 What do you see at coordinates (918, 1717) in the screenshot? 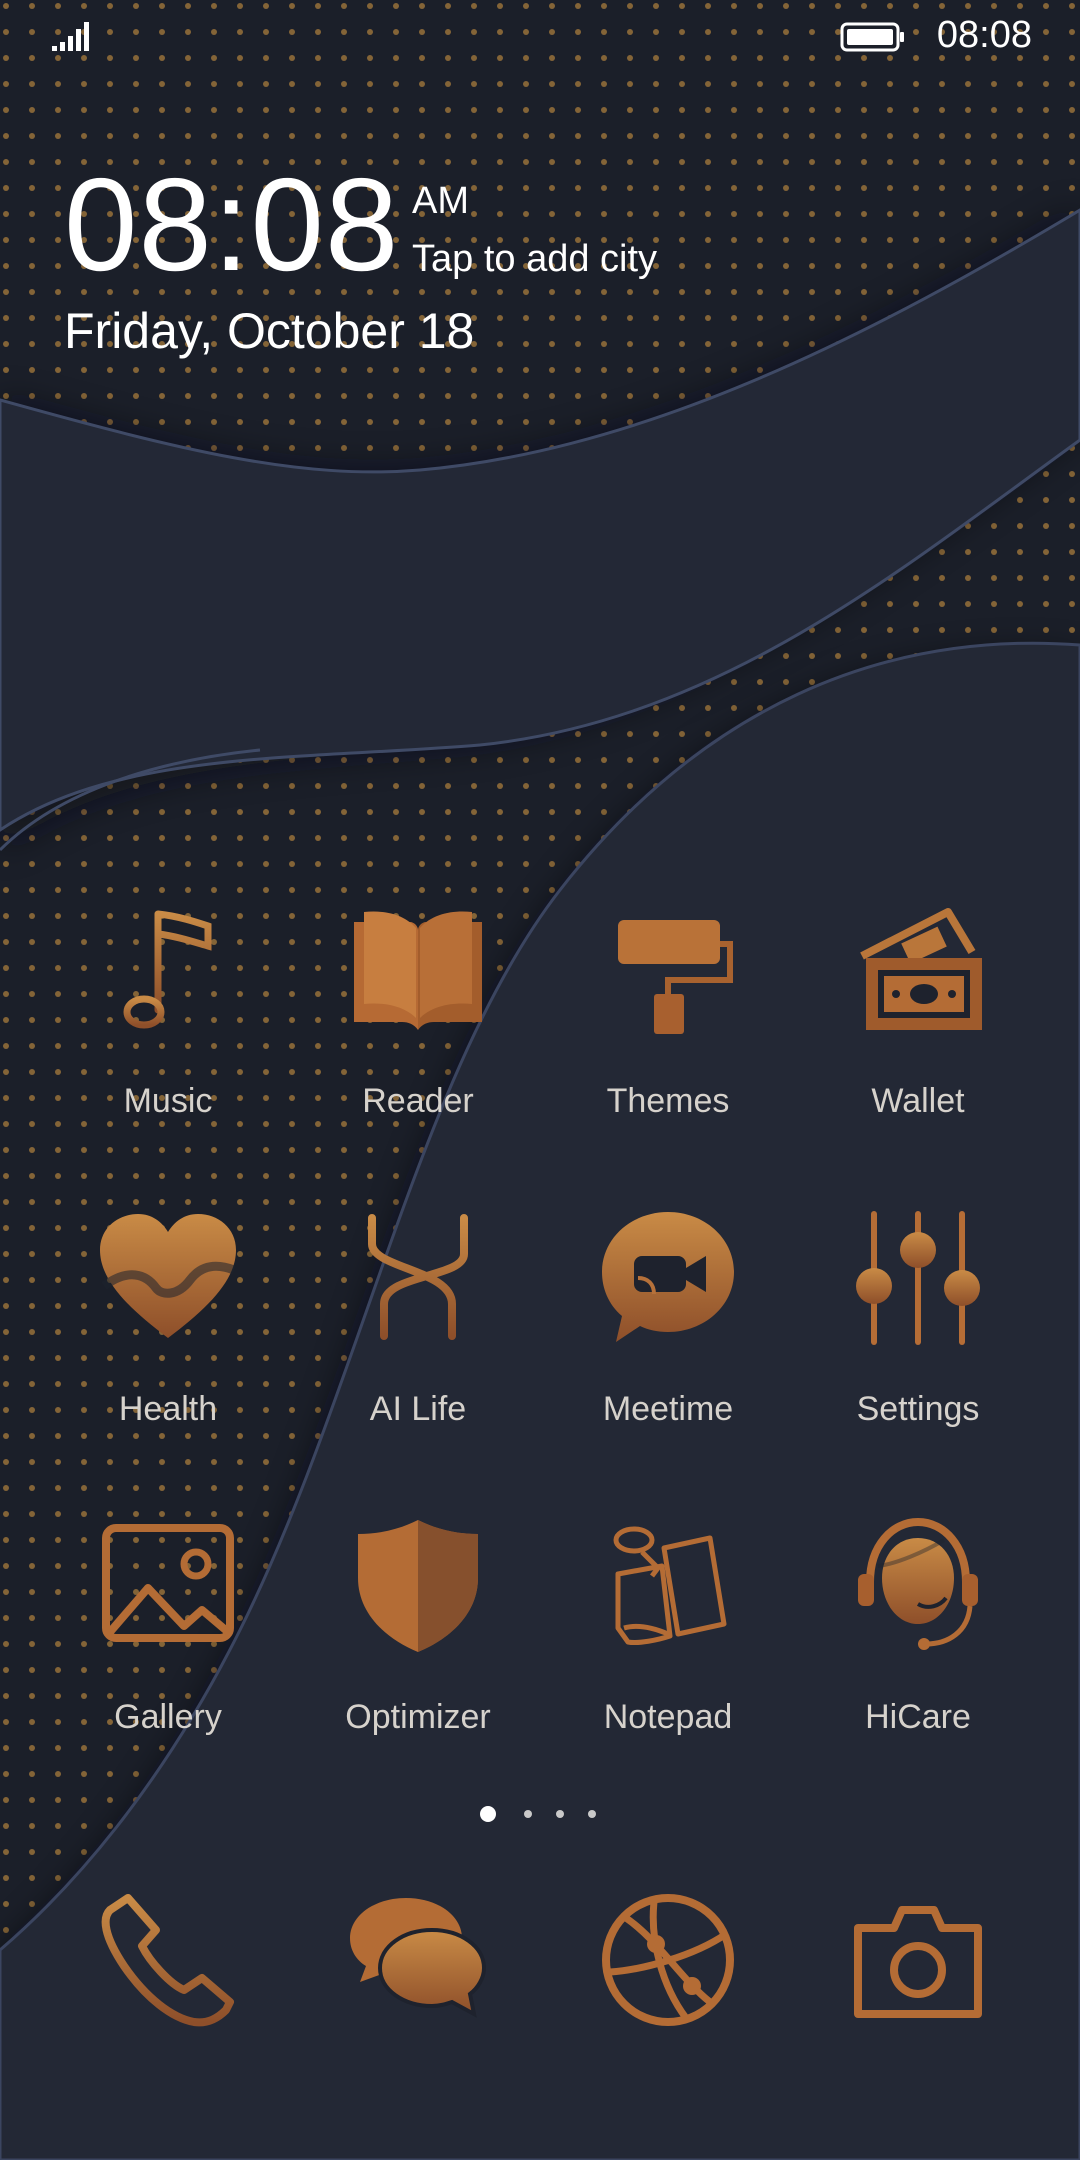
I see `app-label: HiCare` at bounding box center [918, 1717].